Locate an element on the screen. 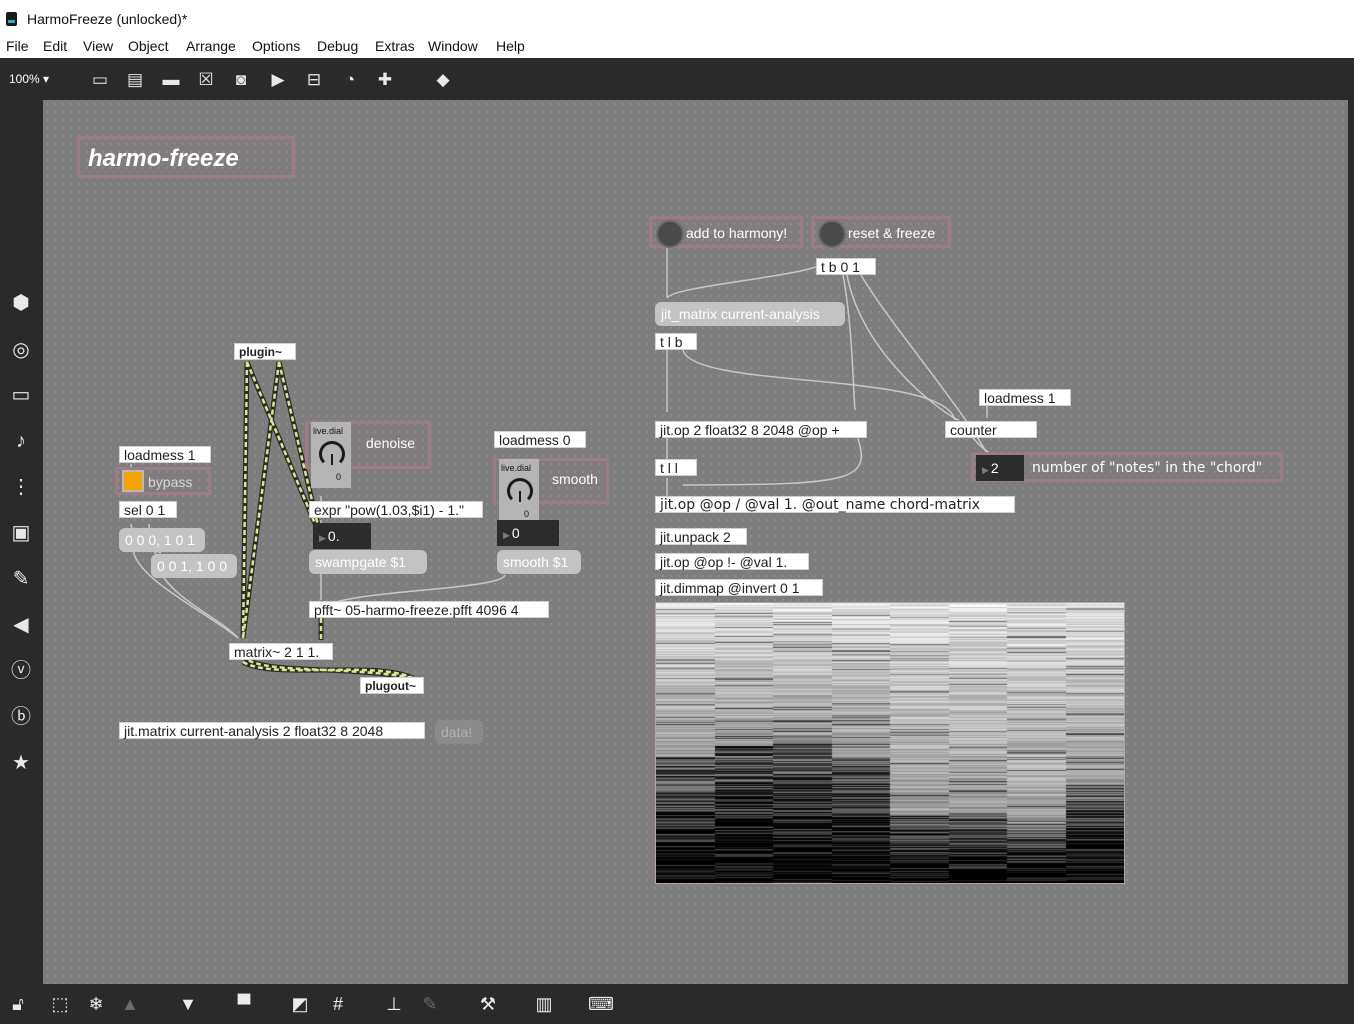  smooth-dial: live.dial 0 is located at coordinates (519, 492).